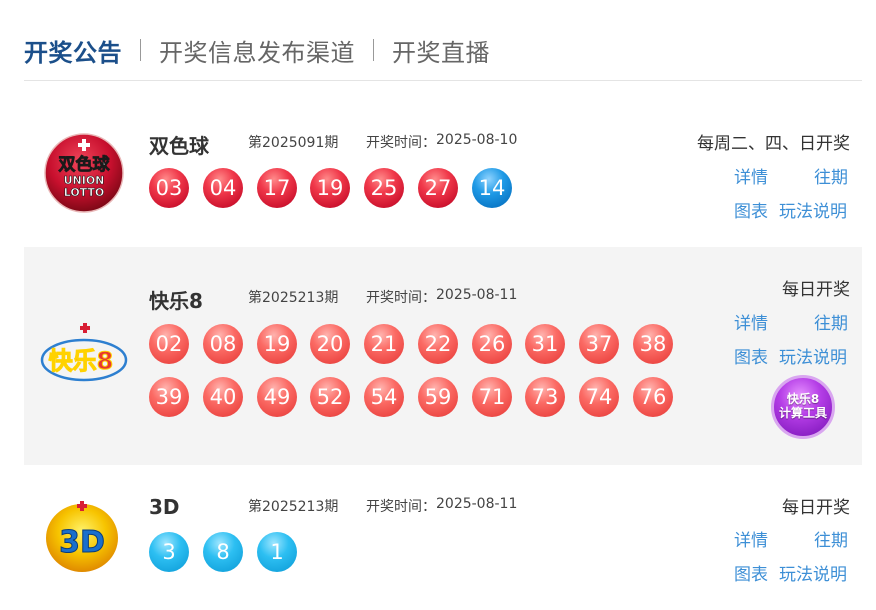  I want to click on fc3d-logo-icon: 3D, so click(82, 536).